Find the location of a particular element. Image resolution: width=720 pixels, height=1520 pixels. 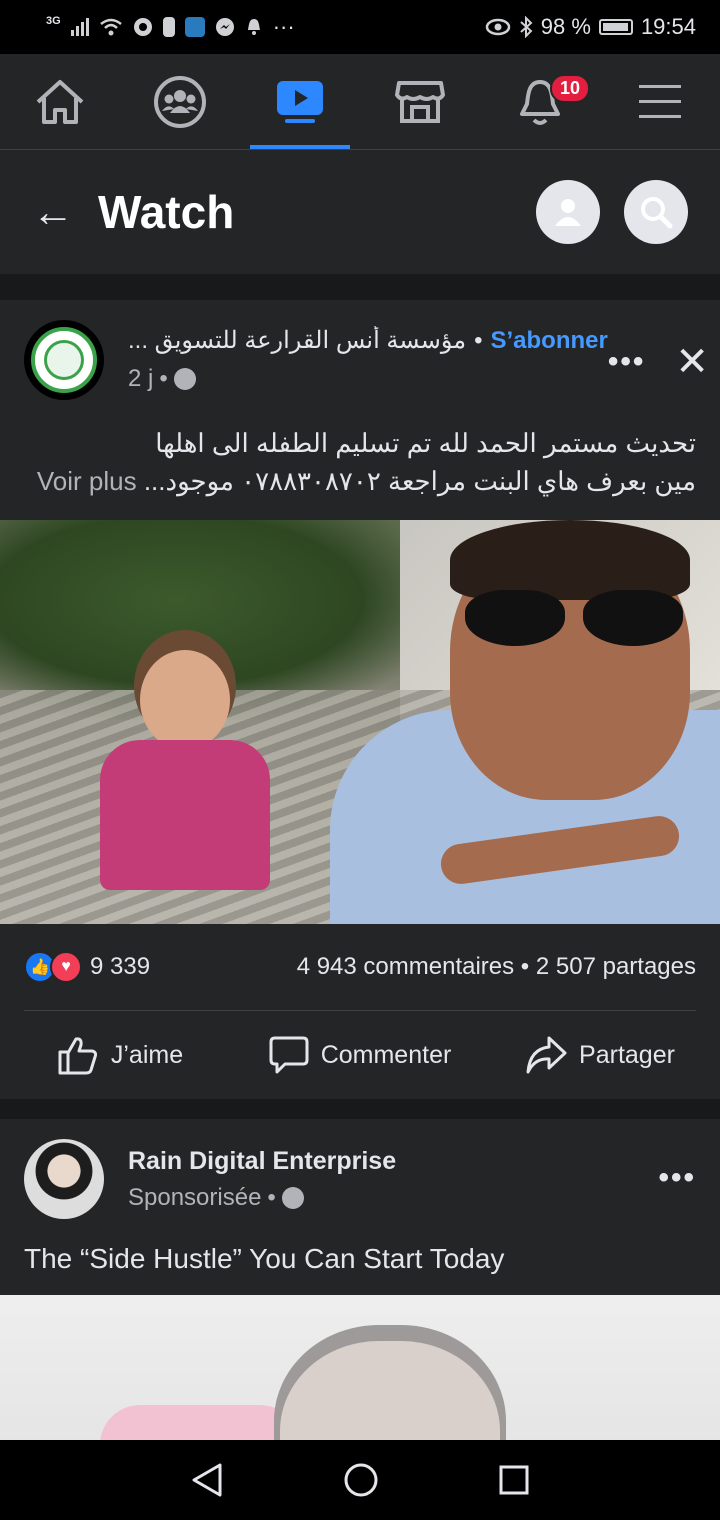

sponsored-line: Sponsorisée • is located at coordinates (393, 1198).